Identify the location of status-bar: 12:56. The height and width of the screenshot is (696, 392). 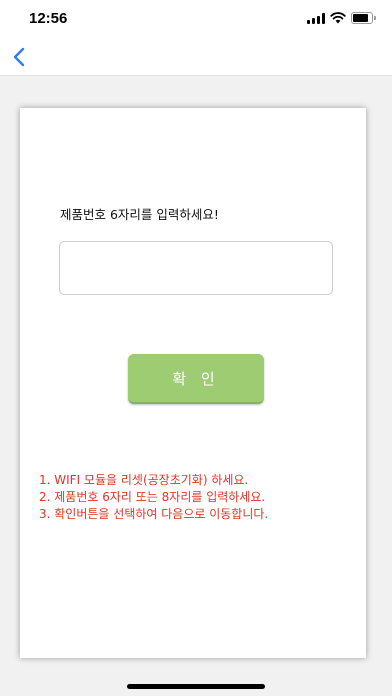
(196, 19).